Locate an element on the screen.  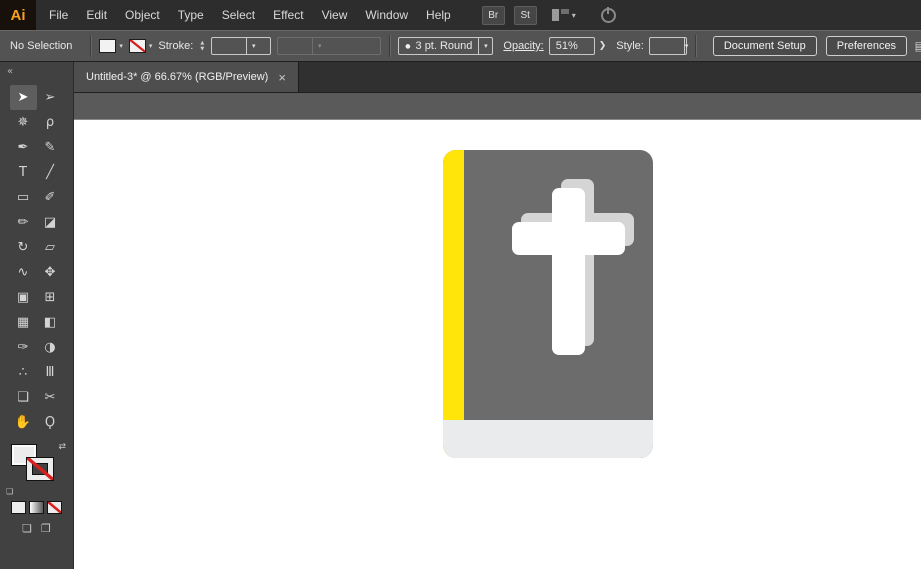
type-tool: T is located at coordinates (23, 172).